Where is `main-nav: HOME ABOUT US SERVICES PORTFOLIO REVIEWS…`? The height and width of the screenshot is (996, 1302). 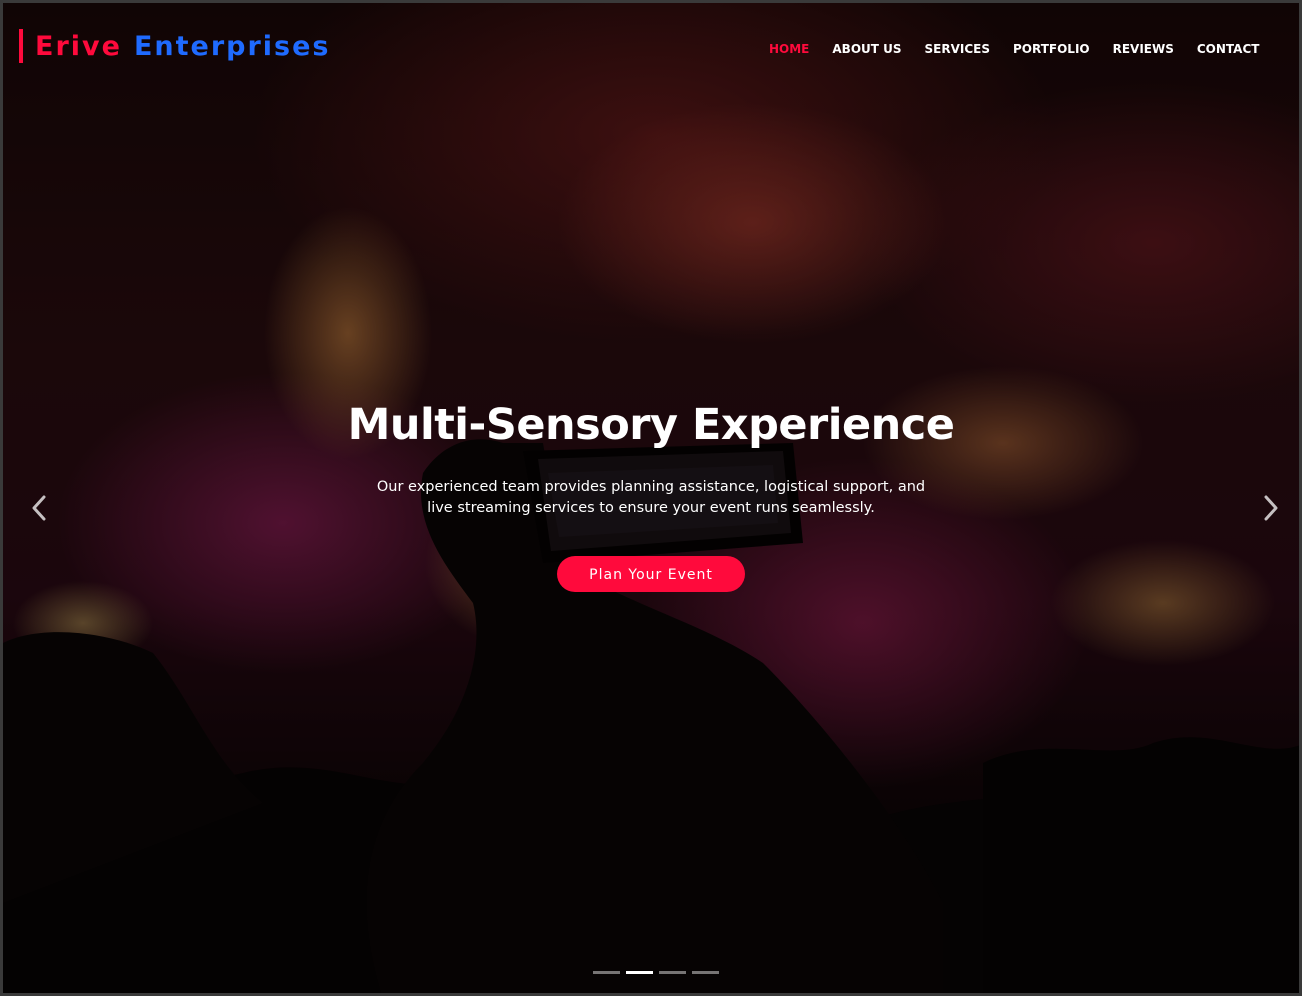
main-nav: HOME ABOUT US SERVICES PORTFOLIO REVIEWS… is located at coordinates (1014, 49).